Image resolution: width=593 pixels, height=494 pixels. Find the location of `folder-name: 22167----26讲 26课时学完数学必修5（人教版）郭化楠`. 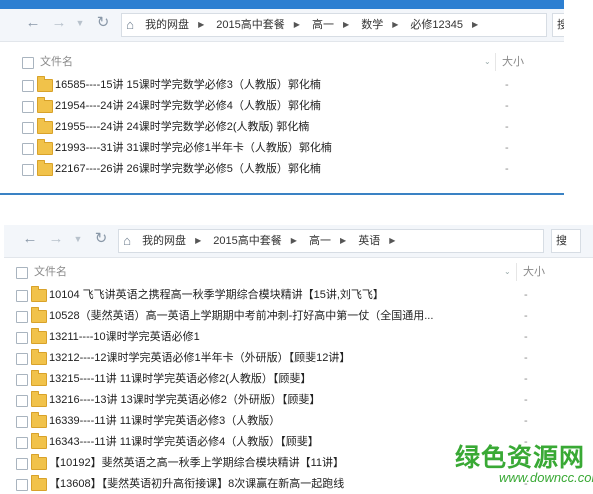

folder-name: 22167----26讲 26课时学完数学必修5（人教版）郭化楠 is located at coordinates (188, 169).